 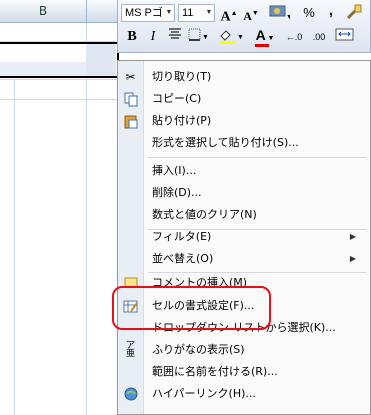 I want to click on menu-item-cut: ✂ 切り取り(T), so click(x=244, y=77).